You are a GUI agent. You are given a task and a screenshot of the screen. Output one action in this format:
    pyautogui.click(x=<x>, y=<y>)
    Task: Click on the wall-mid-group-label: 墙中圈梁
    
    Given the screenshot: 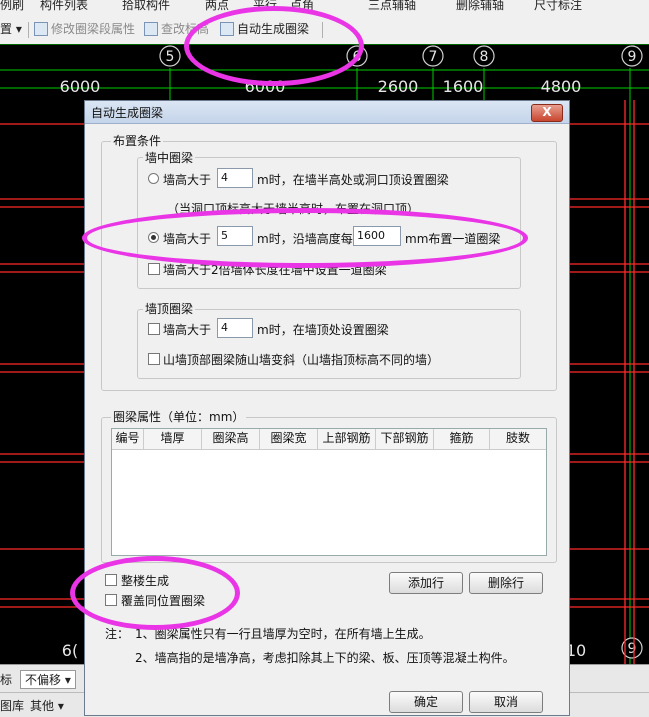 What is the action you would take?
    pyautogui.click(x=169, y=157)
    